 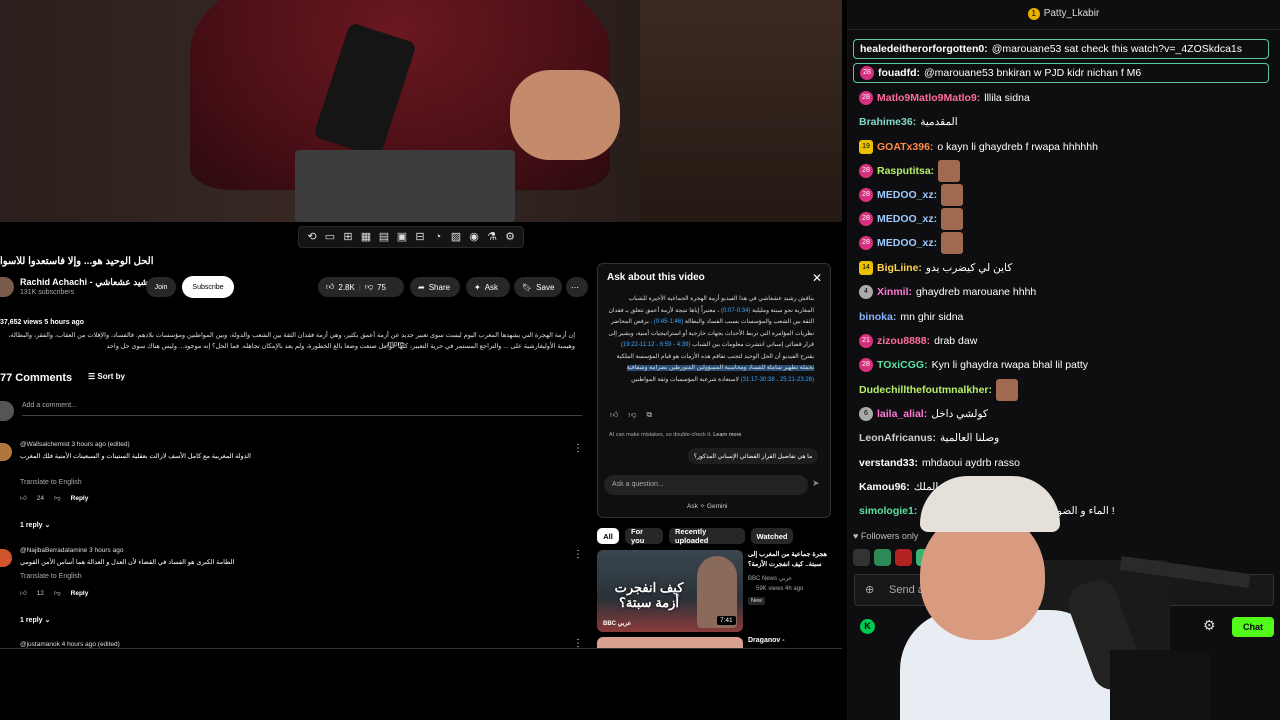 What do you see at coordinates (770, 578) in the screenshot?
I see `related-channel: BBC News عربي` at bounding box center [770, 578].